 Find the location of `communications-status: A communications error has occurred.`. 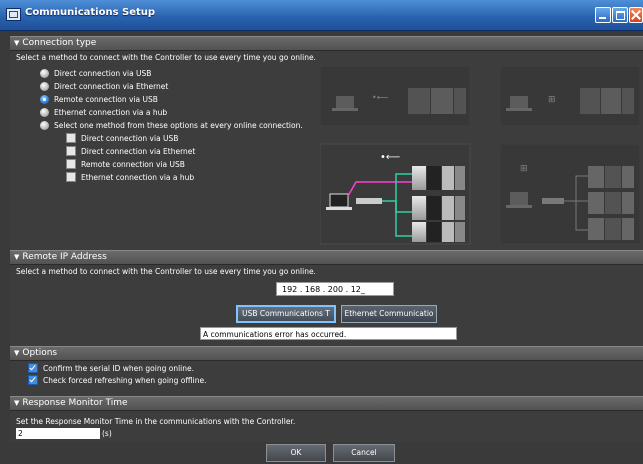

communications-status: A communications error has occurred. is located at coordinates (328, 333).